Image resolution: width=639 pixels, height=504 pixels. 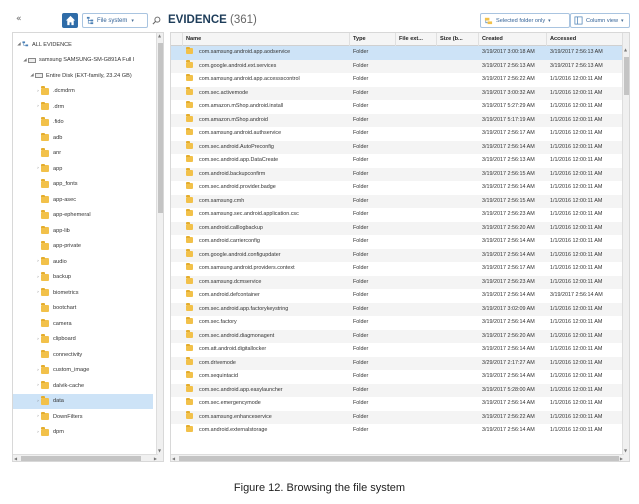 What do you see at coordinates (83, 216) in the screenshot?
I see `tree-item-folder: app-ephemeral` at bounding box center [83, 216].